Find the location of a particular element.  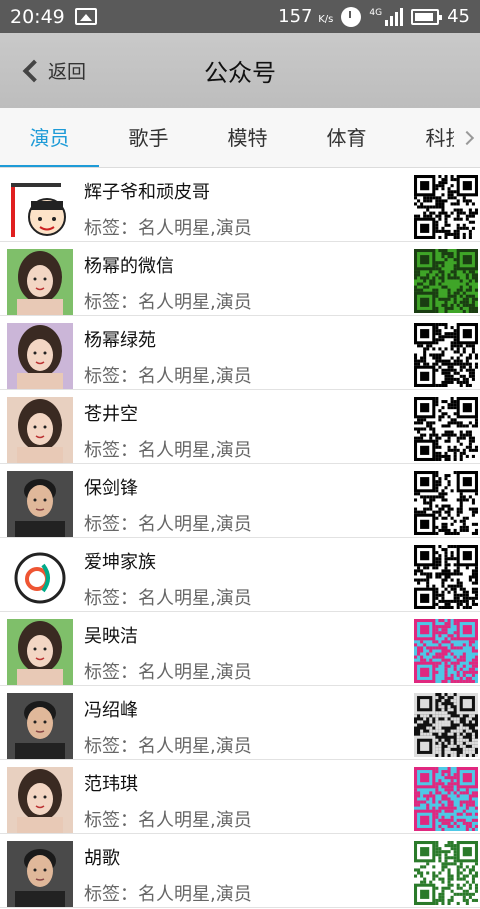

account-row: 范玮琪标签：名人明星,演员 is located at coordinates (240, 797).